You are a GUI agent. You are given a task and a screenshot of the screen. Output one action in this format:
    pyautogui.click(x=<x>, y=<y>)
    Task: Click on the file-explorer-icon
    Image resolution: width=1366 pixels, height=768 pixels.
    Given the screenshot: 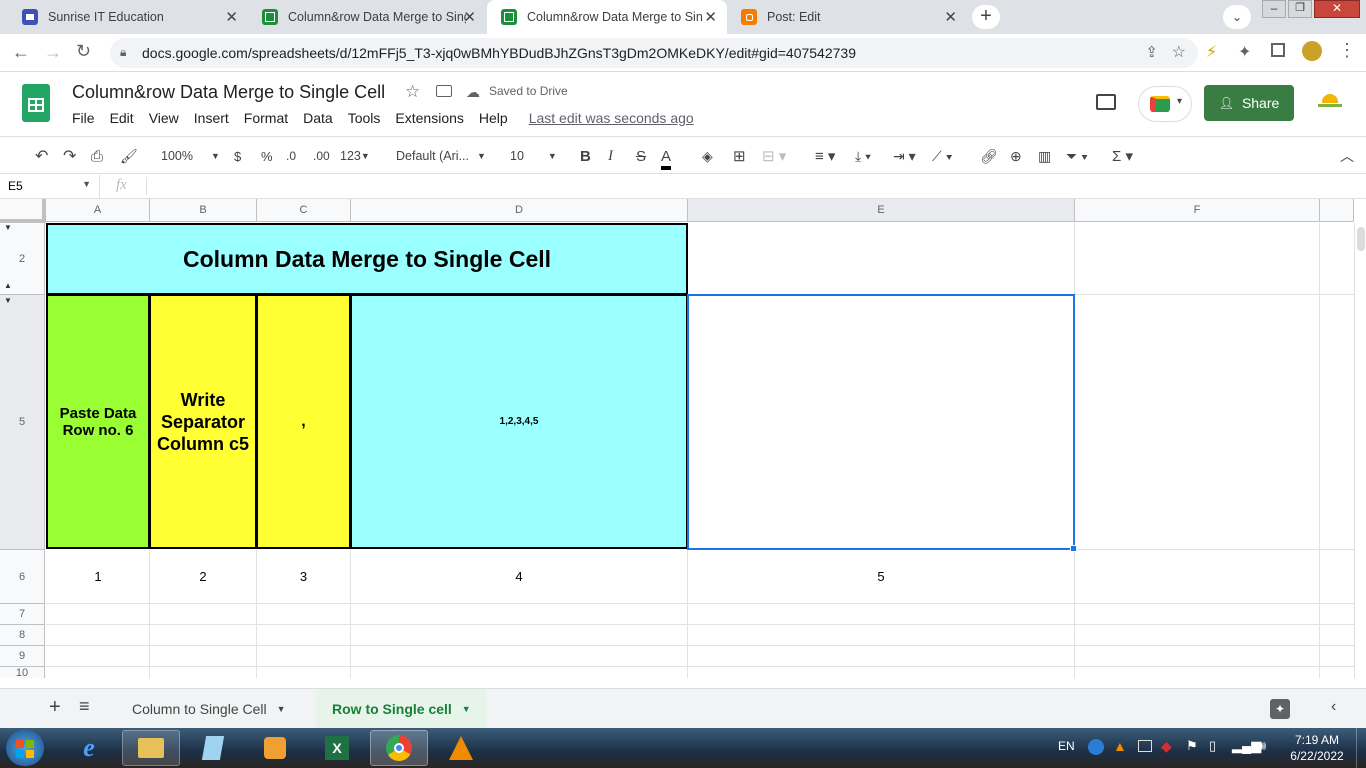 What is the action you would take?
    pyautogui.click(x=151, y=748)
    